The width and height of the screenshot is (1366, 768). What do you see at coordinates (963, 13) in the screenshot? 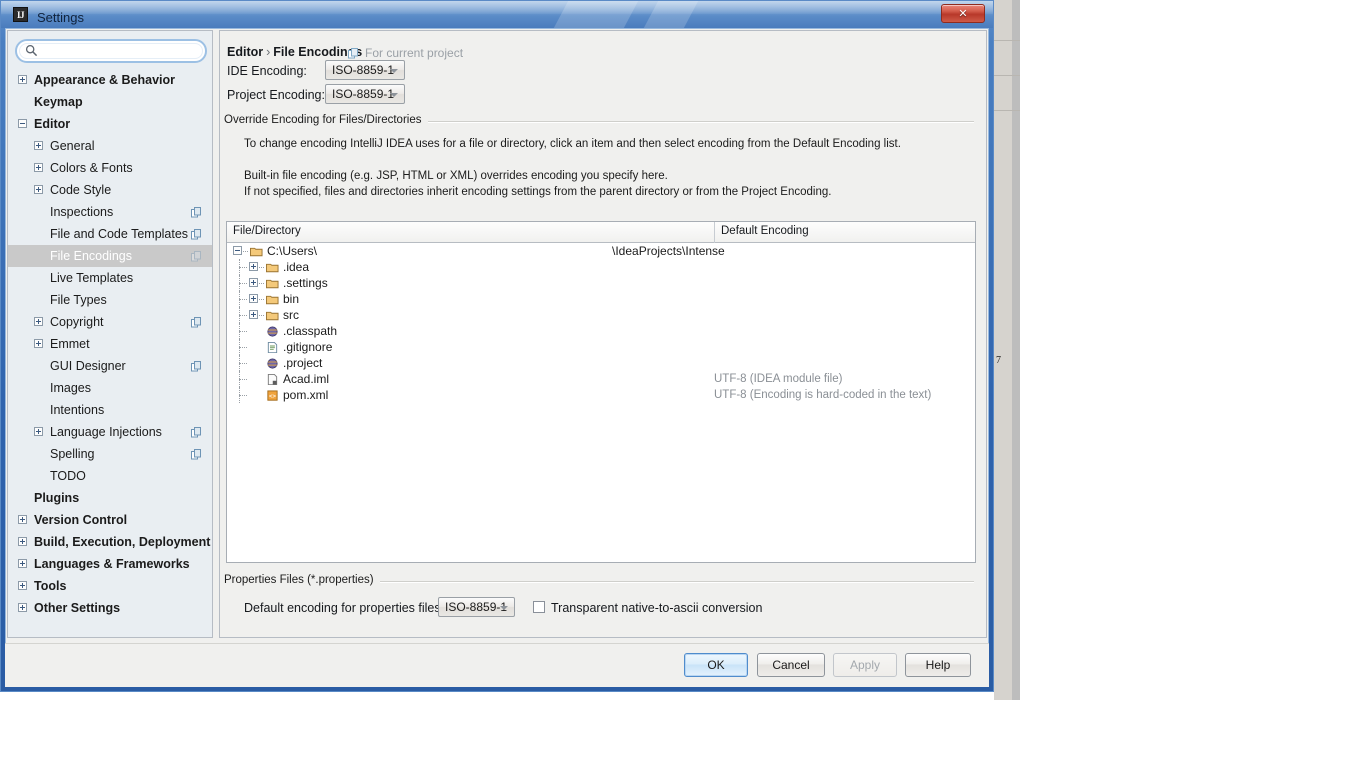
I see `close-icon: ✕` at bounding box center [963, 13].